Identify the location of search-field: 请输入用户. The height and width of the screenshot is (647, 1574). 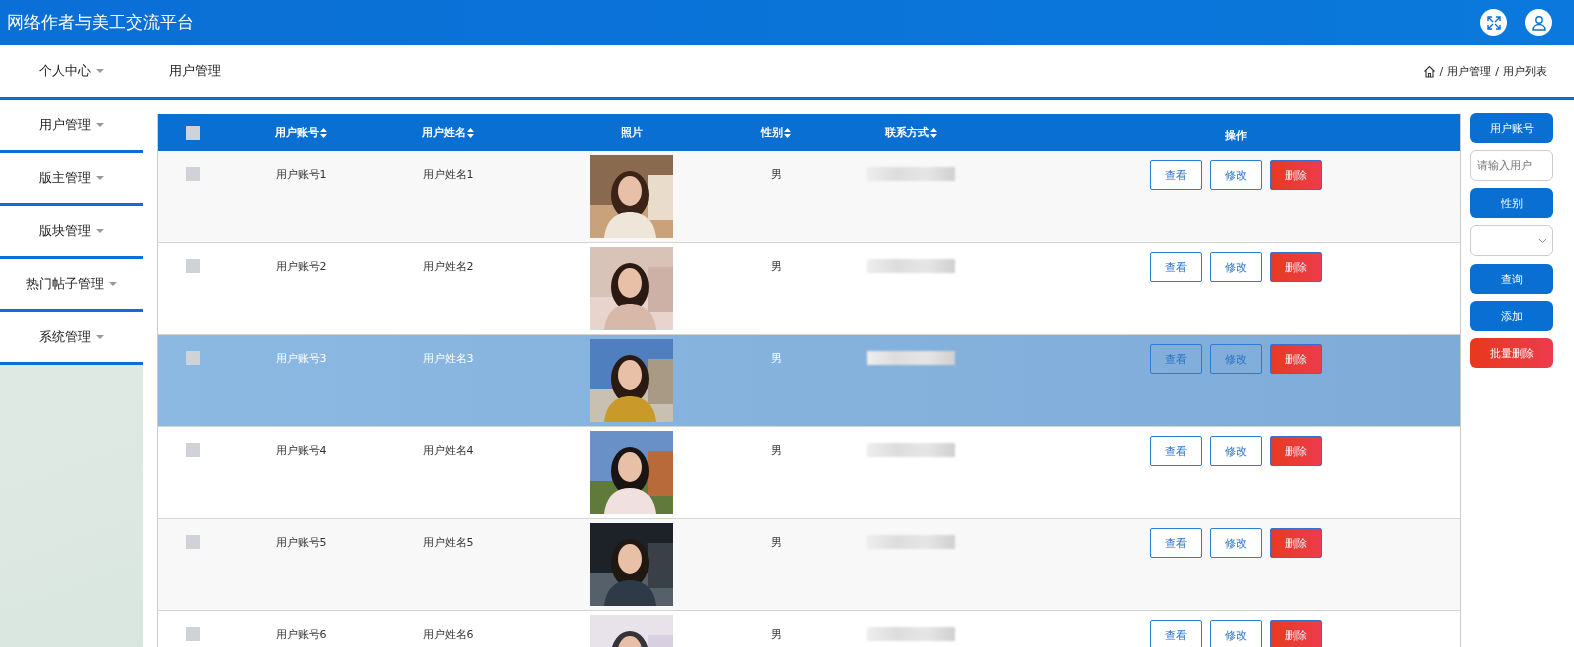
(1511, 165).